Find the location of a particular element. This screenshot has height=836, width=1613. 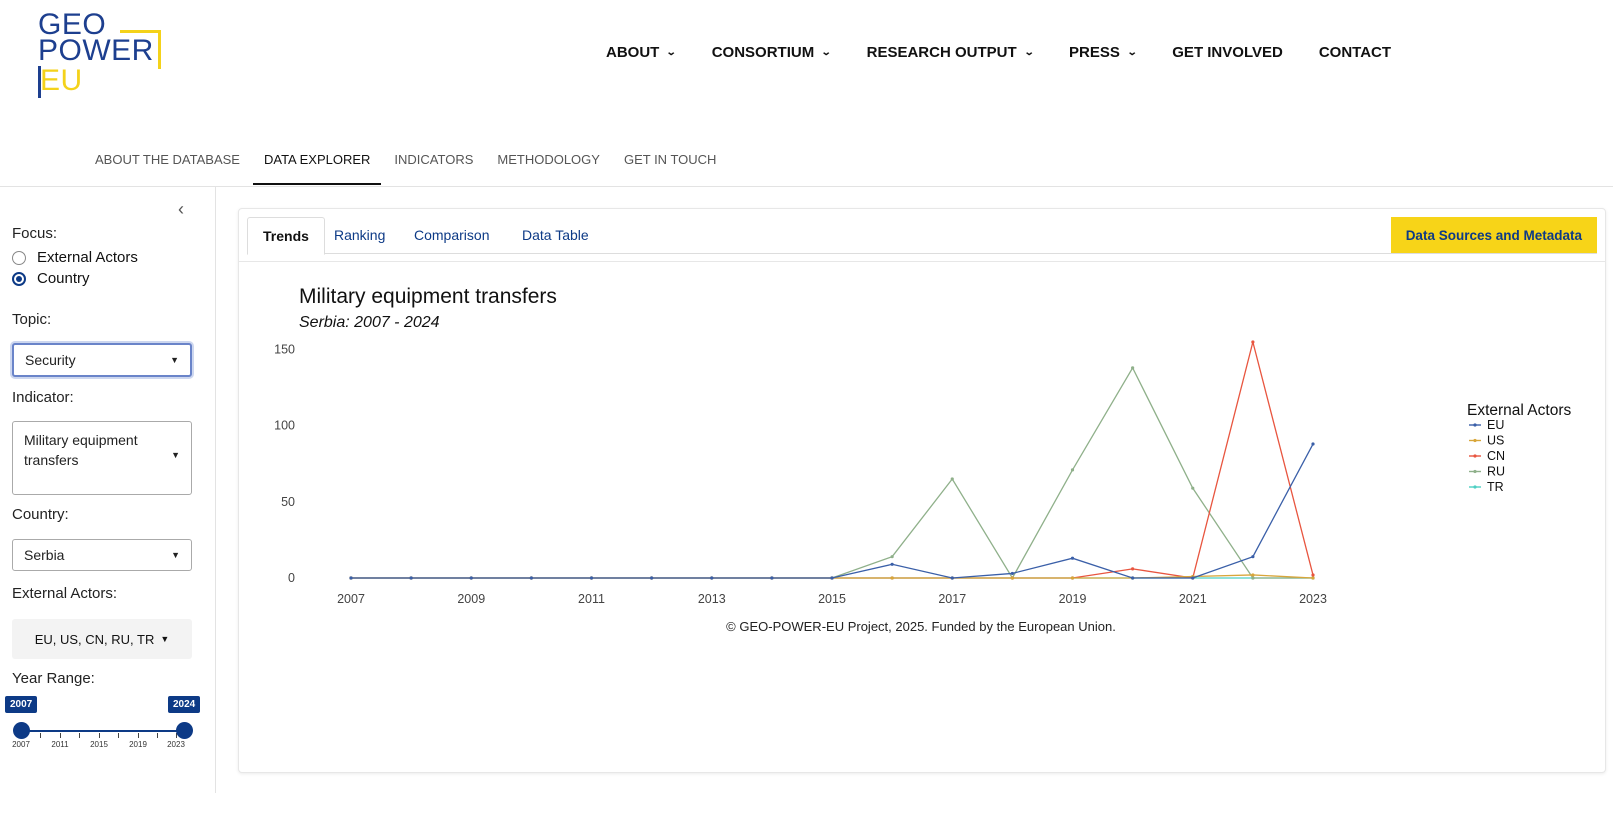

focus-radio-external-actors: External Actors is located at coordinates (75, 257).